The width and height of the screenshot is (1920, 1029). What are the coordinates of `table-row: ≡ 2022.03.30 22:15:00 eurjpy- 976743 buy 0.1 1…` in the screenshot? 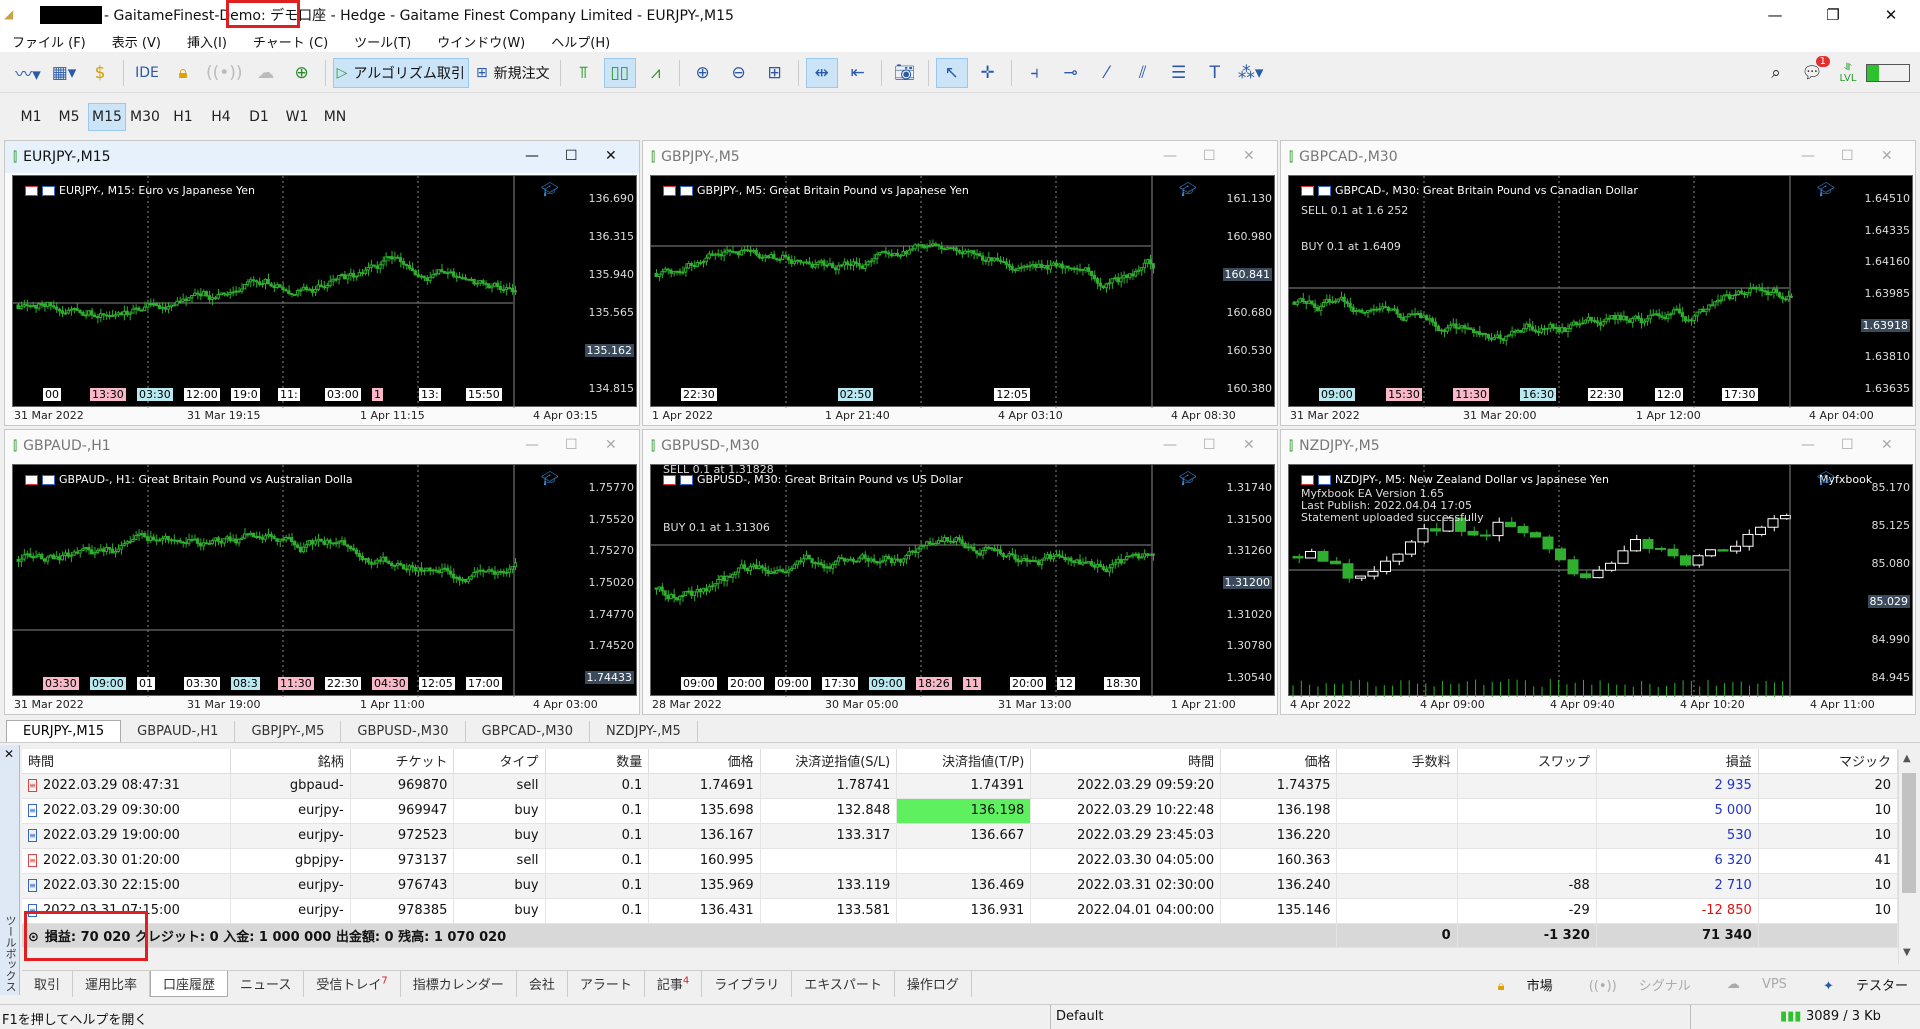 It's located at (960, 886).